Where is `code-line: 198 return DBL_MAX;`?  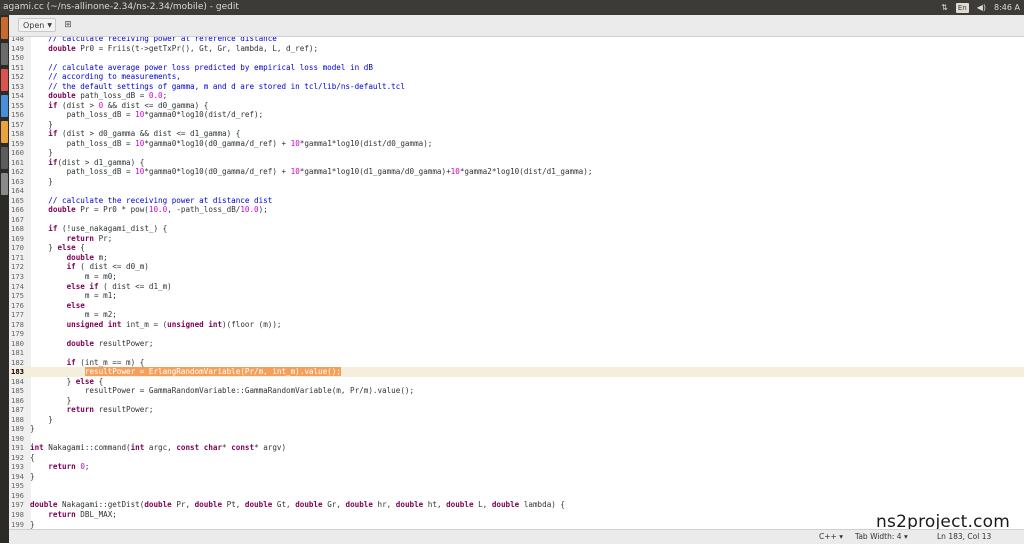 code-line: 198 return DBL_MAX; is located at coordinates (516, 515).